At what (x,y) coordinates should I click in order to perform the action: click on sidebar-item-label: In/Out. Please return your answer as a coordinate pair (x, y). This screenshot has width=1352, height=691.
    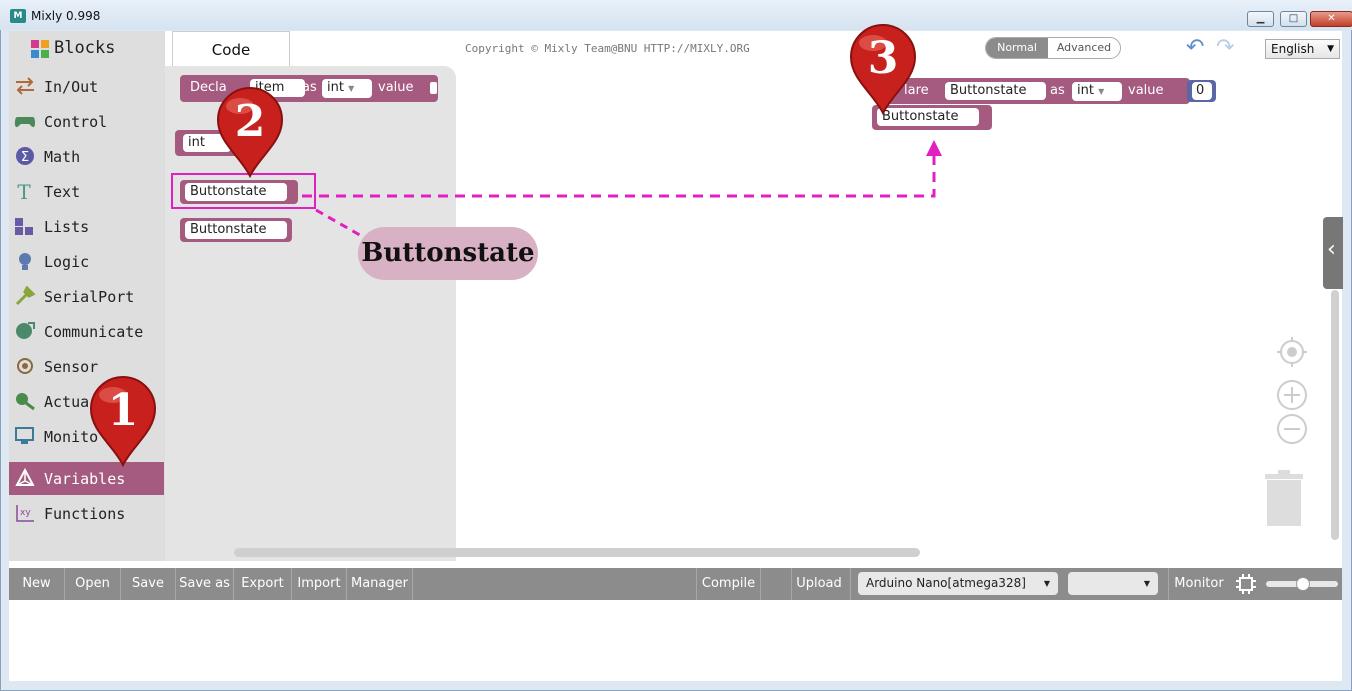
    Looking at the image, I should click on (71, 87).